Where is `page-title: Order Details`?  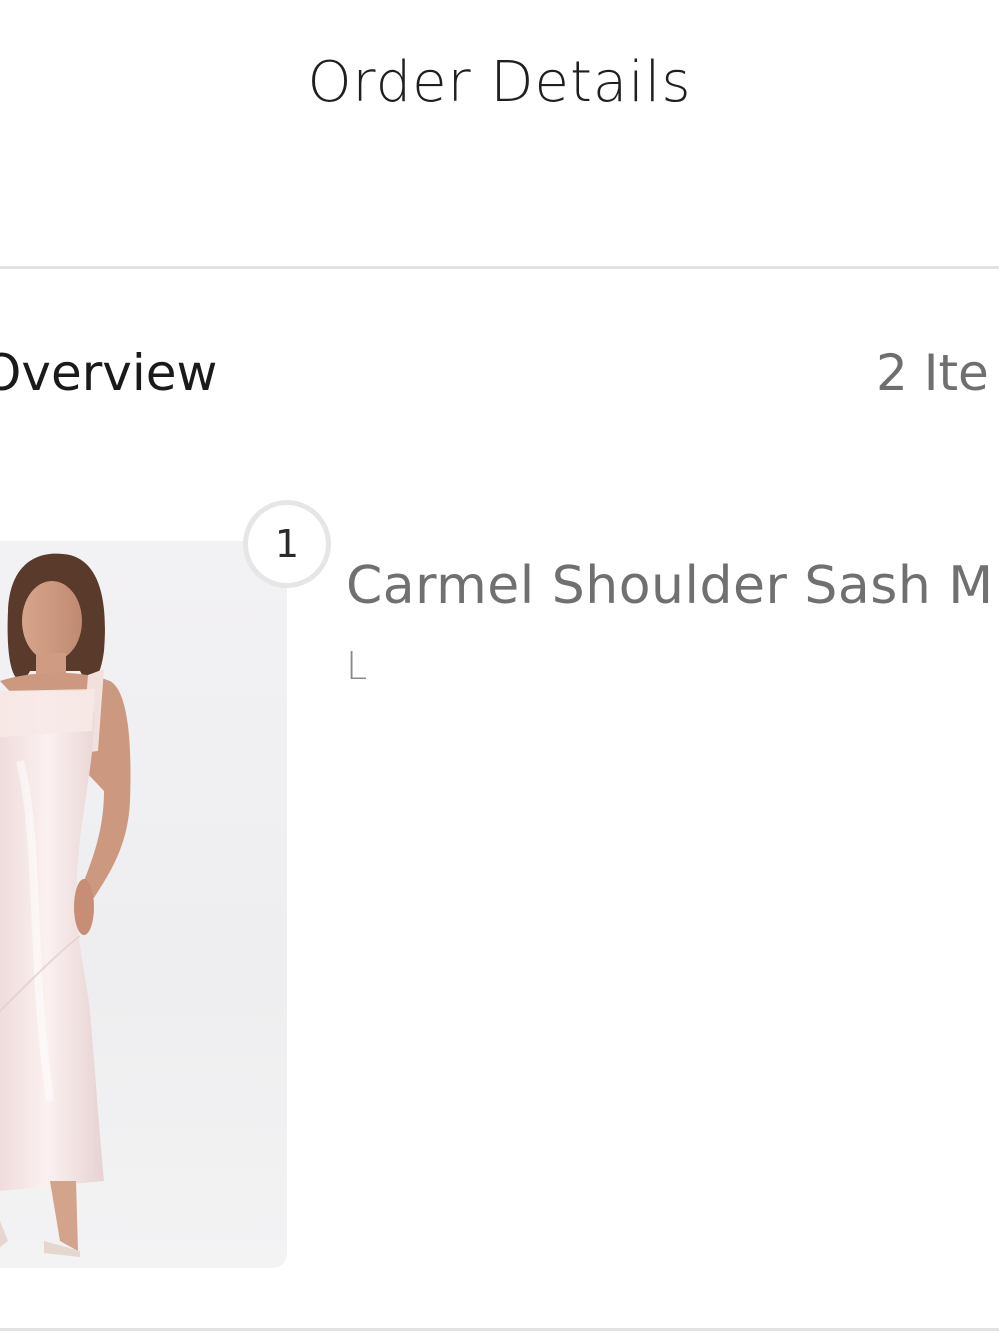 page-title: Order Details is located at coordinates (499, 82).